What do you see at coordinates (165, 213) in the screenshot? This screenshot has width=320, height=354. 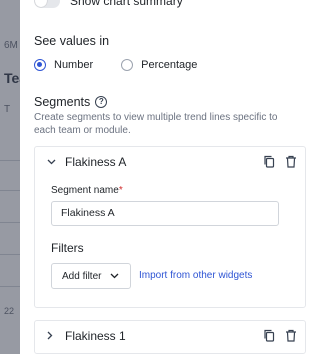 I see `segment-name-input: Flakiness A` at bounding box center [165, 213].